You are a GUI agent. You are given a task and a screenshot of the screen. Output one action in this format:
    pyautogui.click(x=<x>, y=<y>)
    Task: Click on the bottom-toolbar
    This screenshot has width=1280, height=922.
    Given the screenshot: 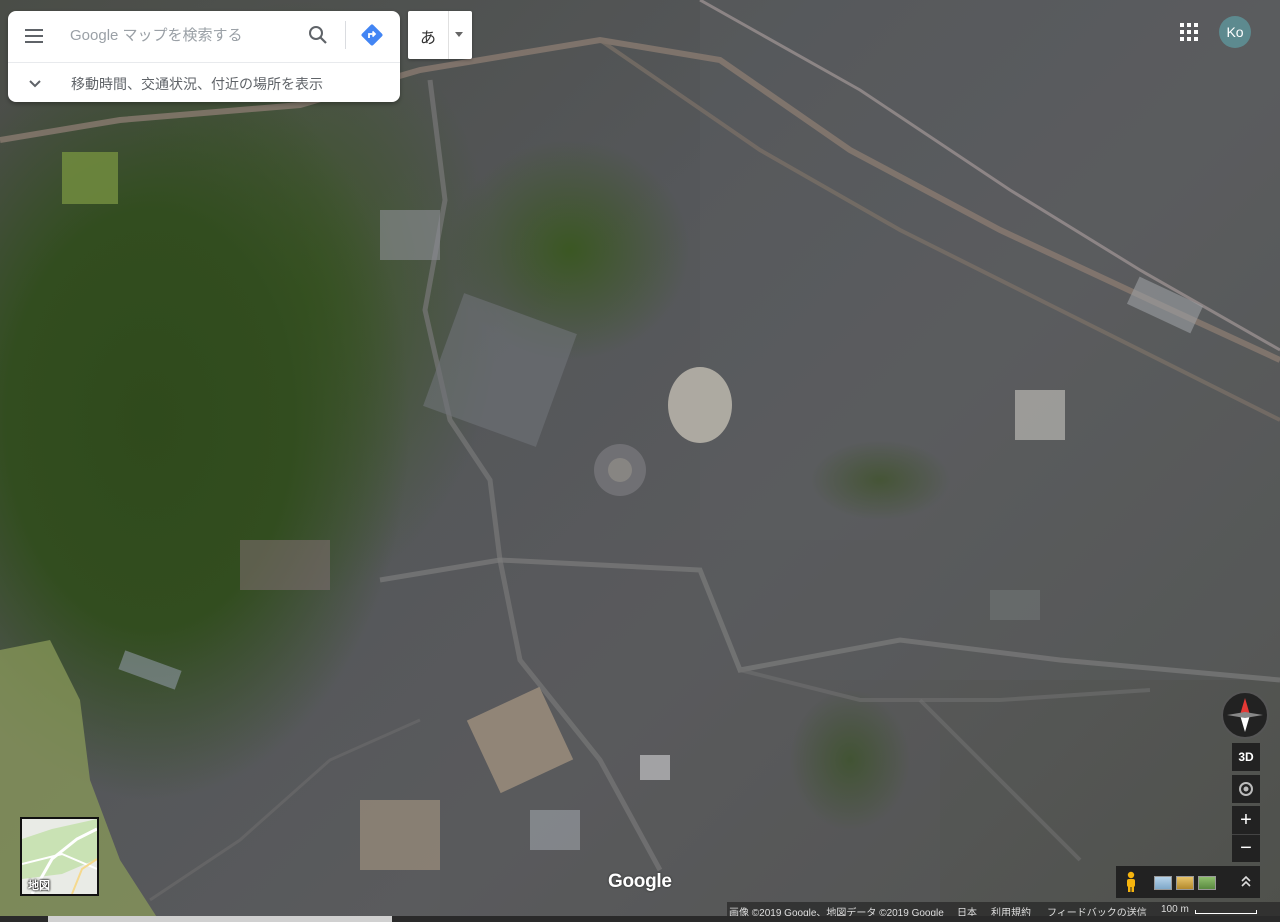 What is the action you would take?
    pyautogui.click(x=1188, y=882)
    